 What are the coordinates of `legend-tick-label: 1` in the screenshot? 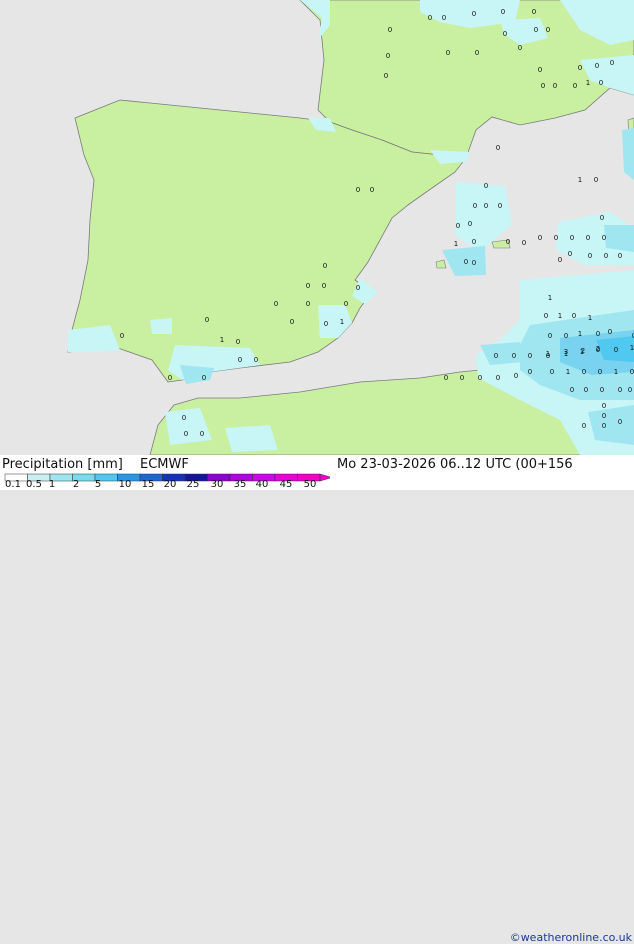 It's located at (52, 484).